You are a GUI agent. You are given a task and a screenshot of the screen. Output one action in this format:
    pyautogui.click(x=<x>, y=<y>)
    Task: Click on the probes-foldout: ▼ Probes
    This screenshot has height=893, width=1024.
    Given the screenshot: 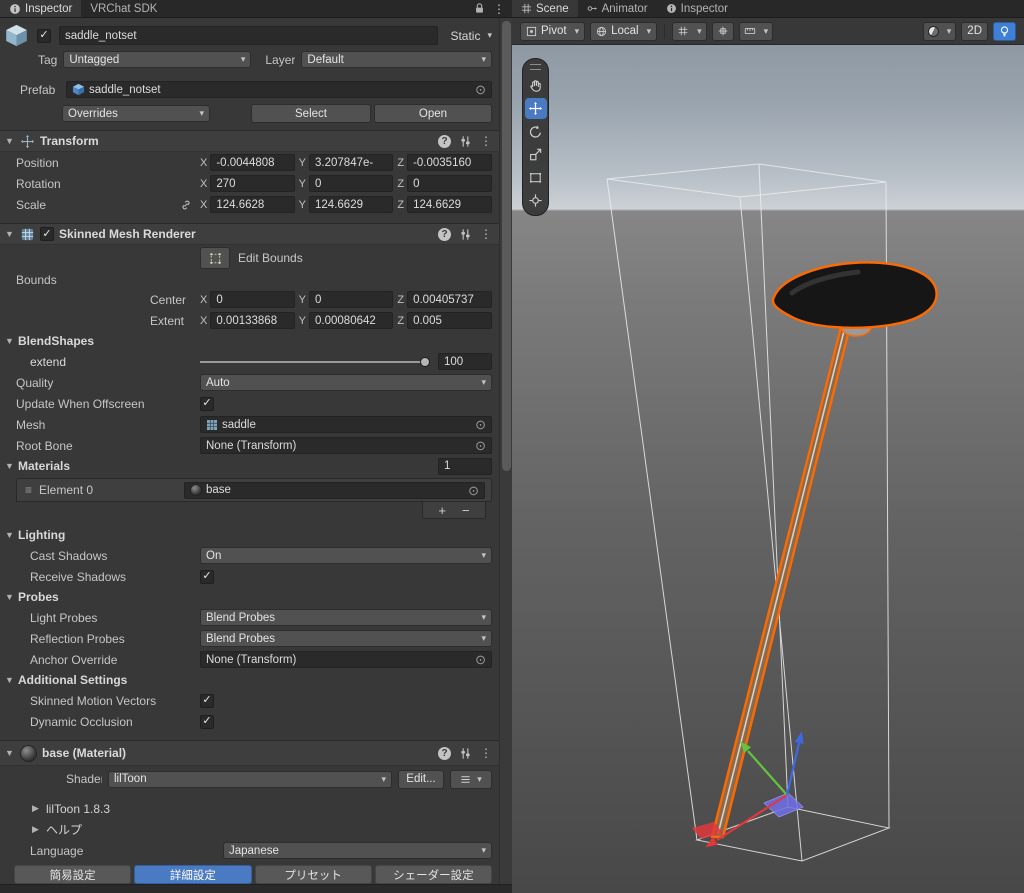 What is the action you would take?
    pyautogui.click(x=256, y=597)
    